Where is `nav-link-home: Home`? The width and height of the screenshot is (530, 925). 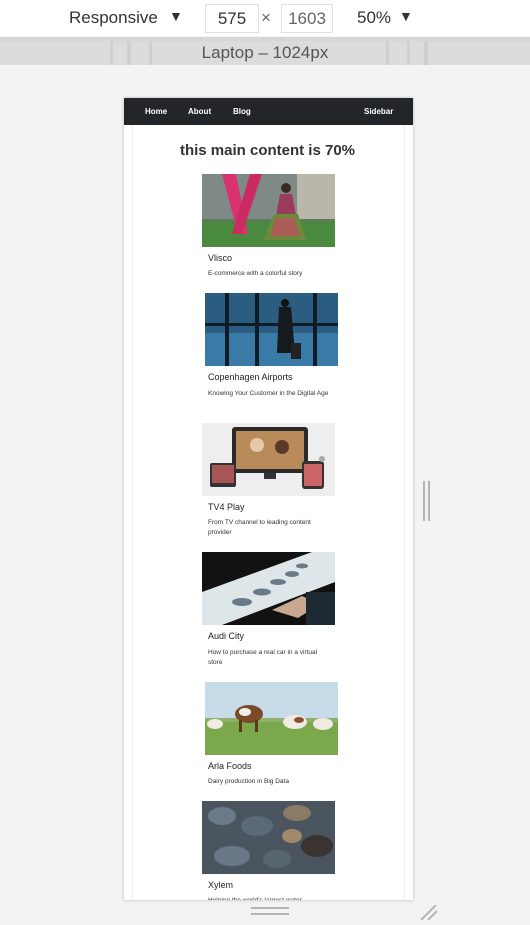 nav-link-home: Home is located at coordinates (156, 111).